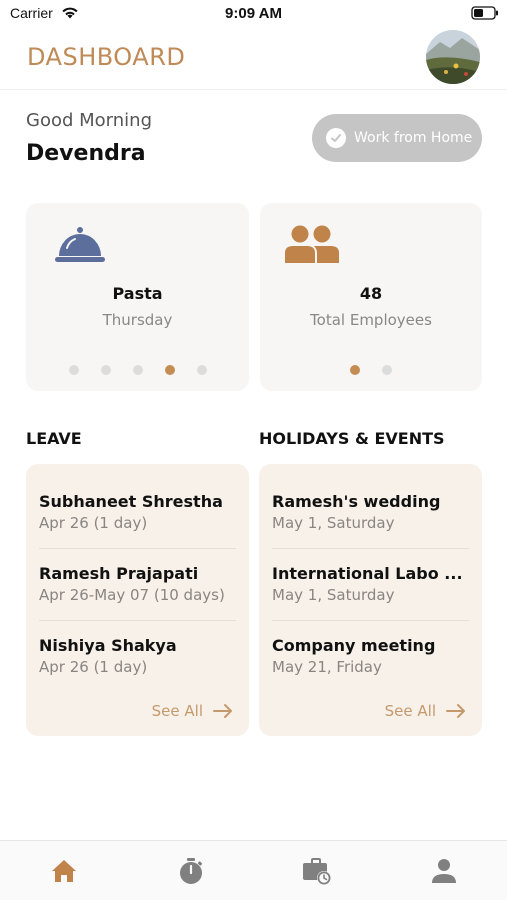  Describe the element at coordinates (312, 244) in the screenshot. I see `people-icon` at that location.